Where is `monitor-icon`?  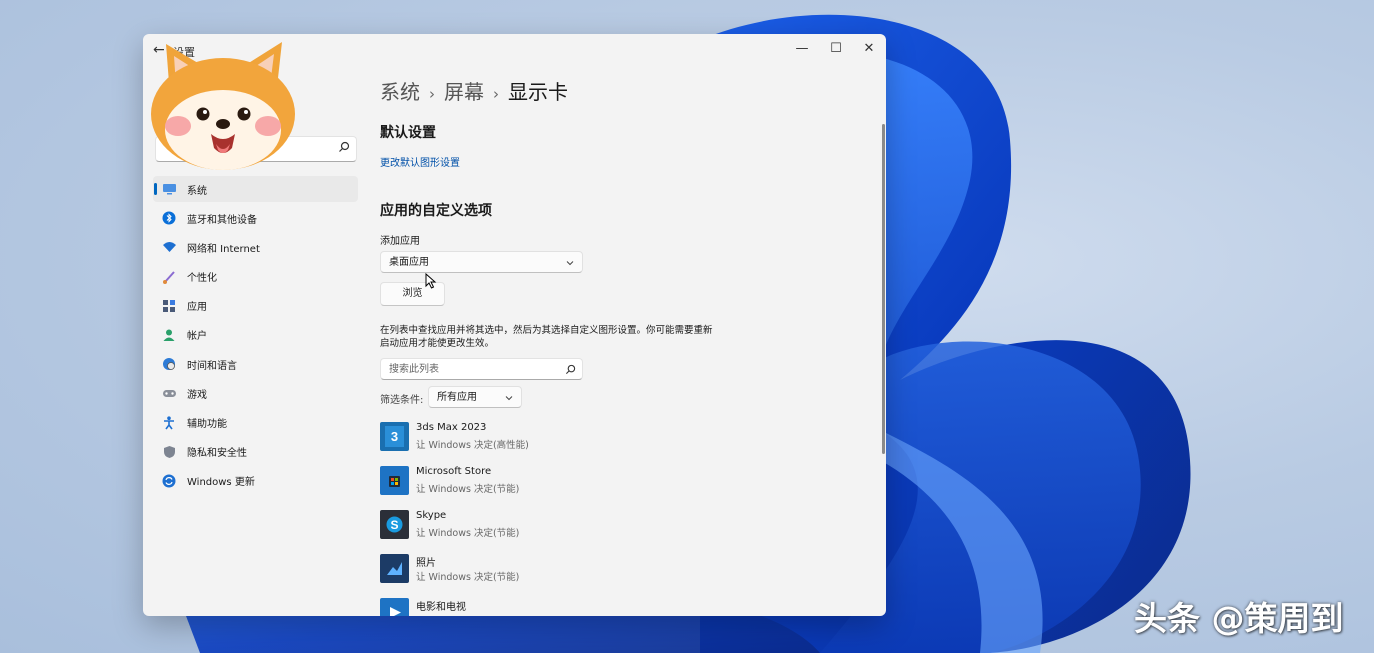 monitor-icon is located at coordinates (169, 189).